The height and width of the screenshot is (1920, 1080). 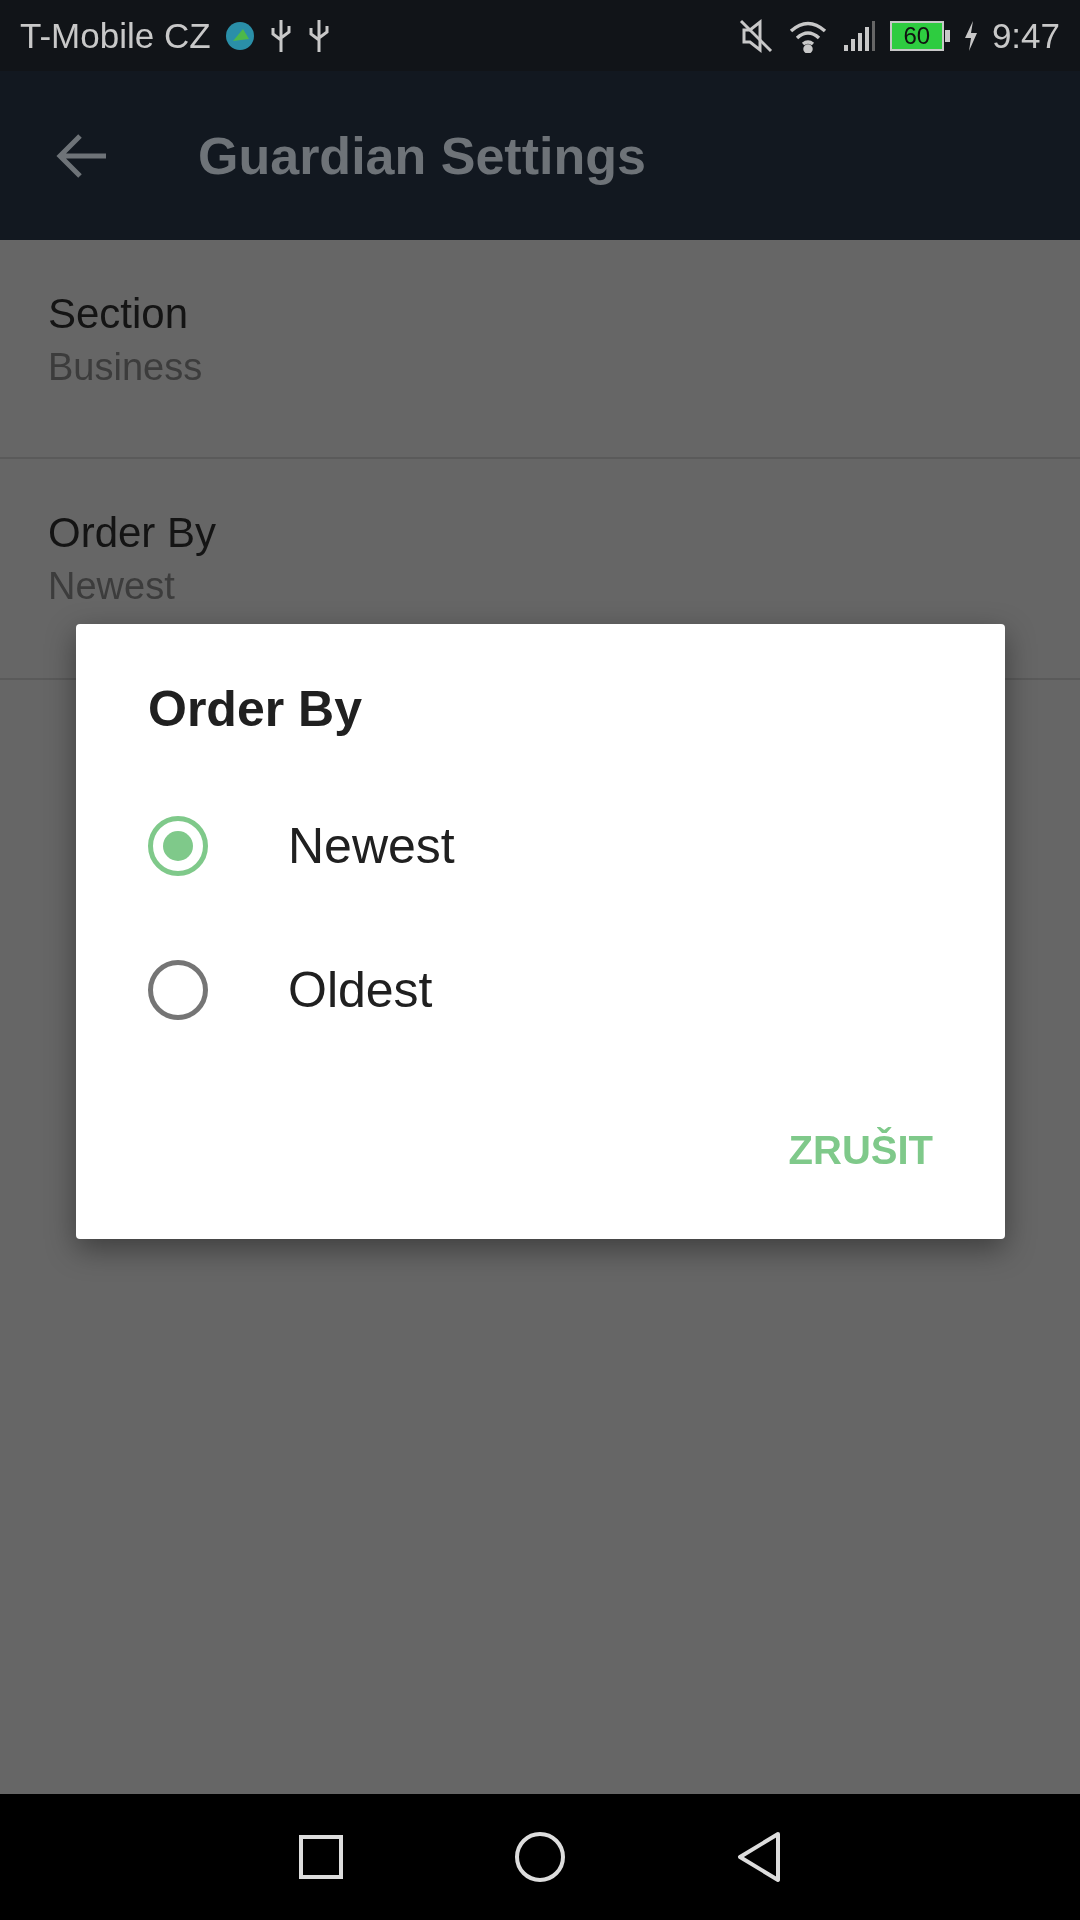 I want to click on square-icon, so click(x=321, y=1857).